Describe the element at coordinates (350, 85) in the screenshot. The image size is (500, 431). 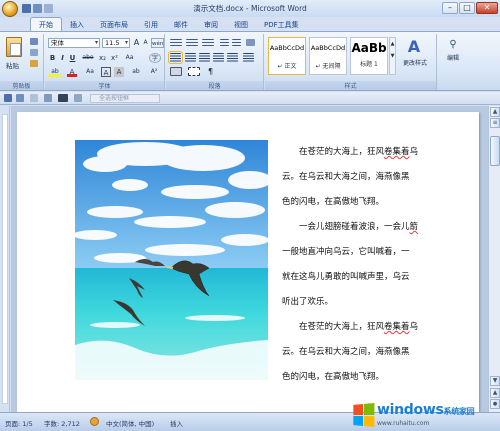
I see `styles-label: 样式` at that location.